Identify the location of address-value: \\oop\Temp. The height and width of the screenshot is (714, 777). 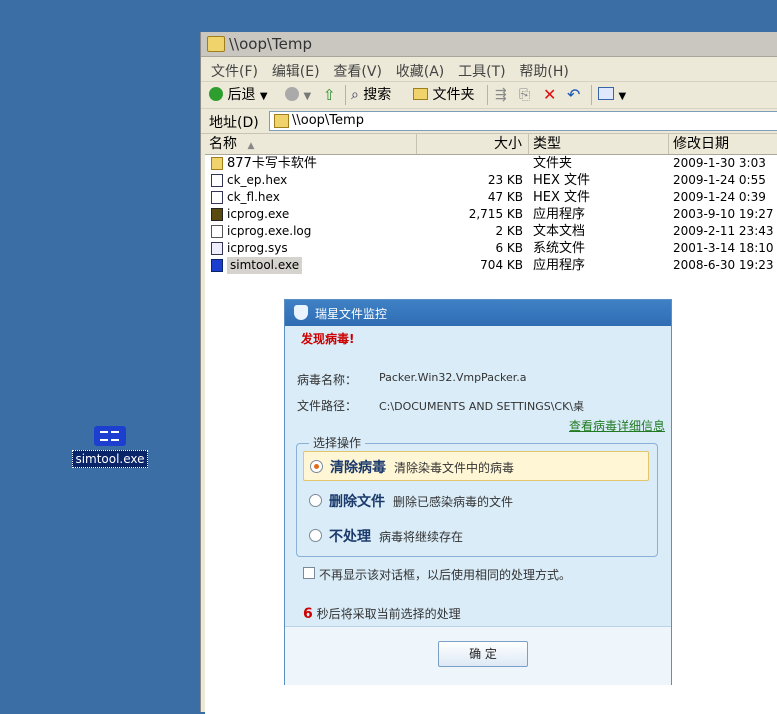
(328, 120).